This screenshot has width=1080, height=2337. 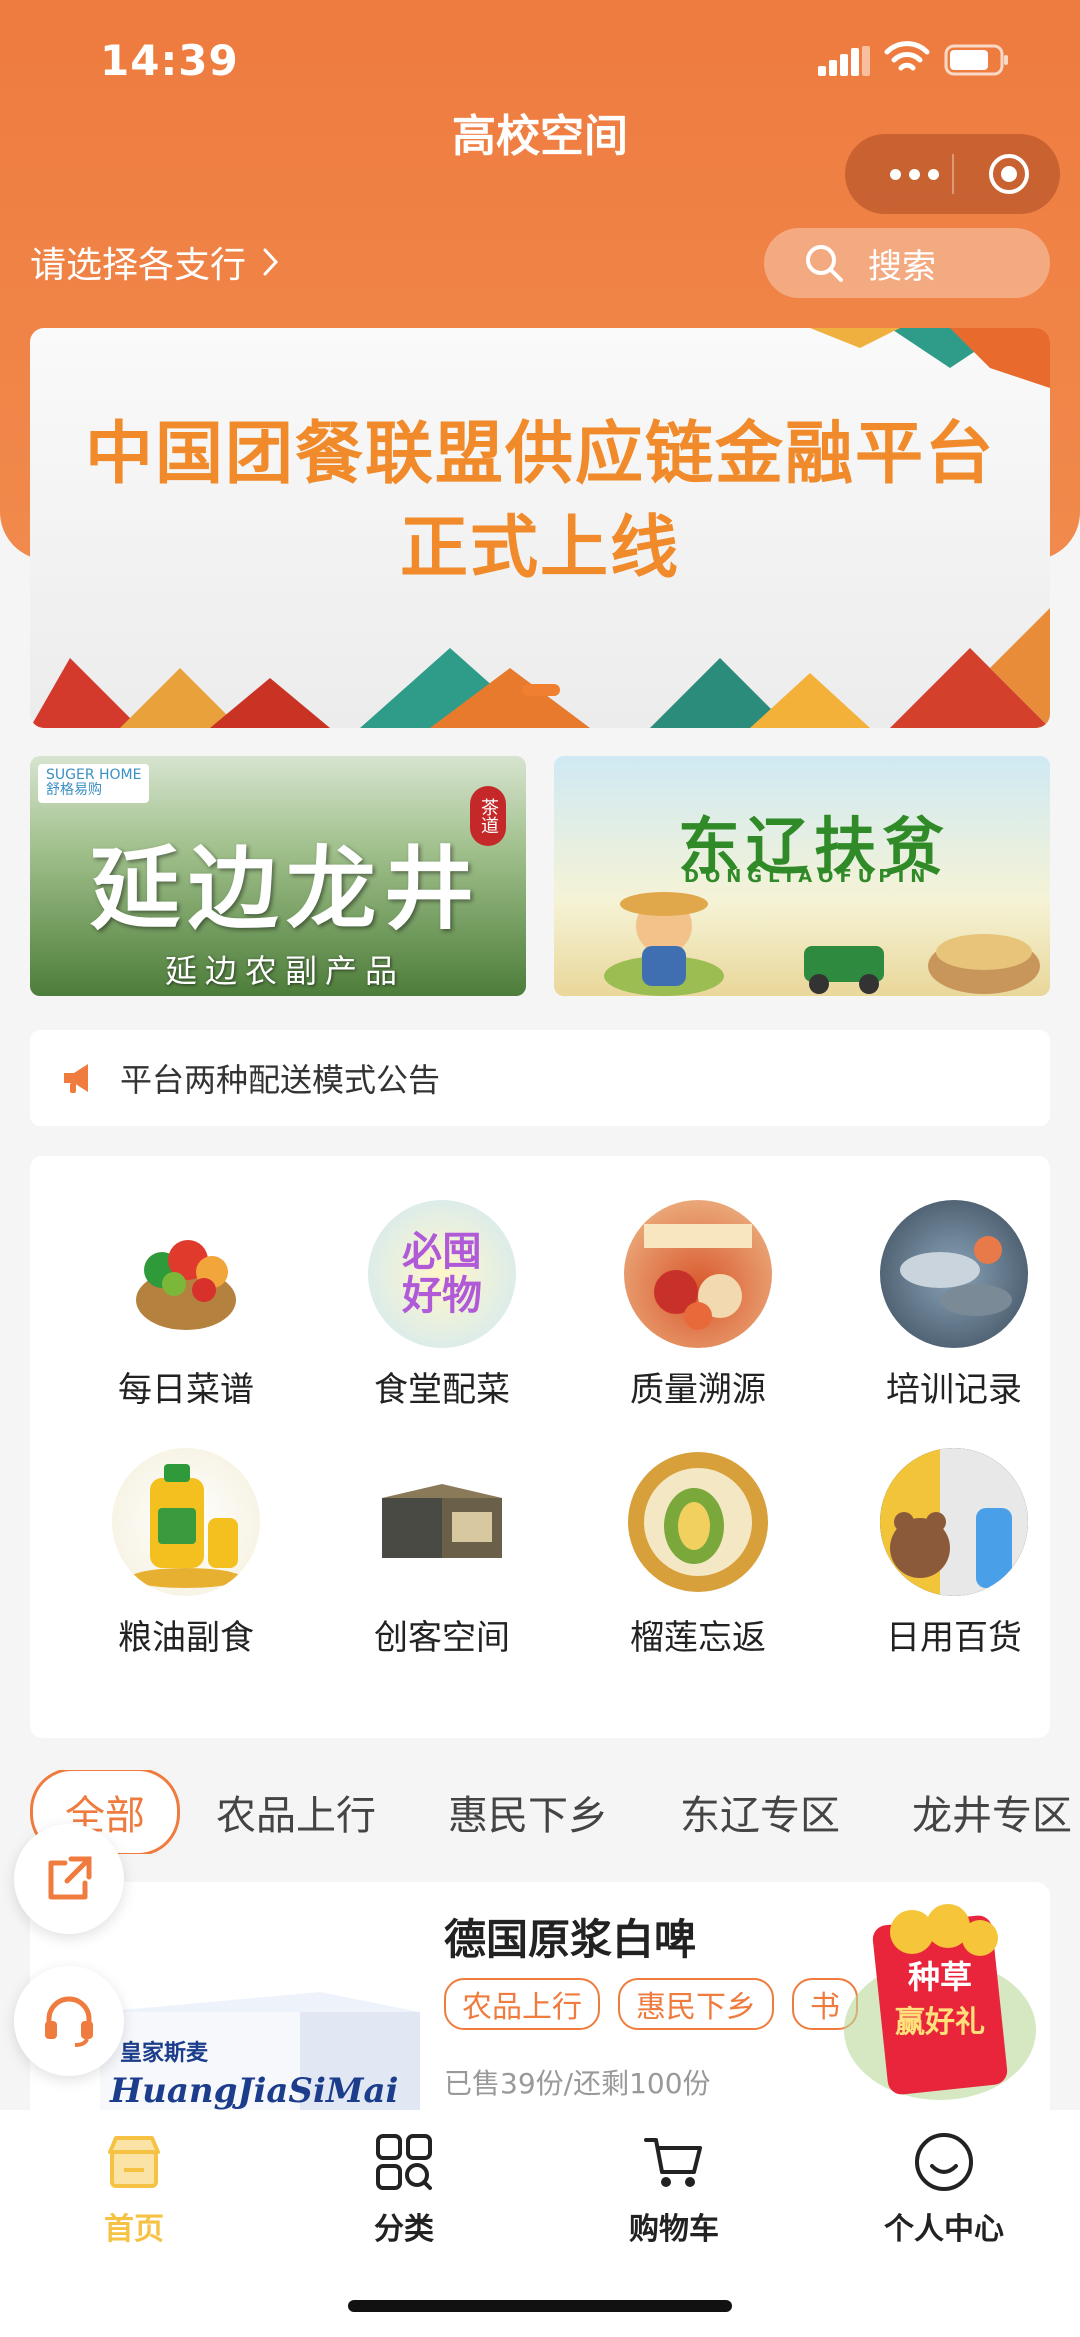 What do you see at coordinates (404, 2229) in the screenshot?
I see `tabbar-label: 分类` at bounding box center [404, 2229].